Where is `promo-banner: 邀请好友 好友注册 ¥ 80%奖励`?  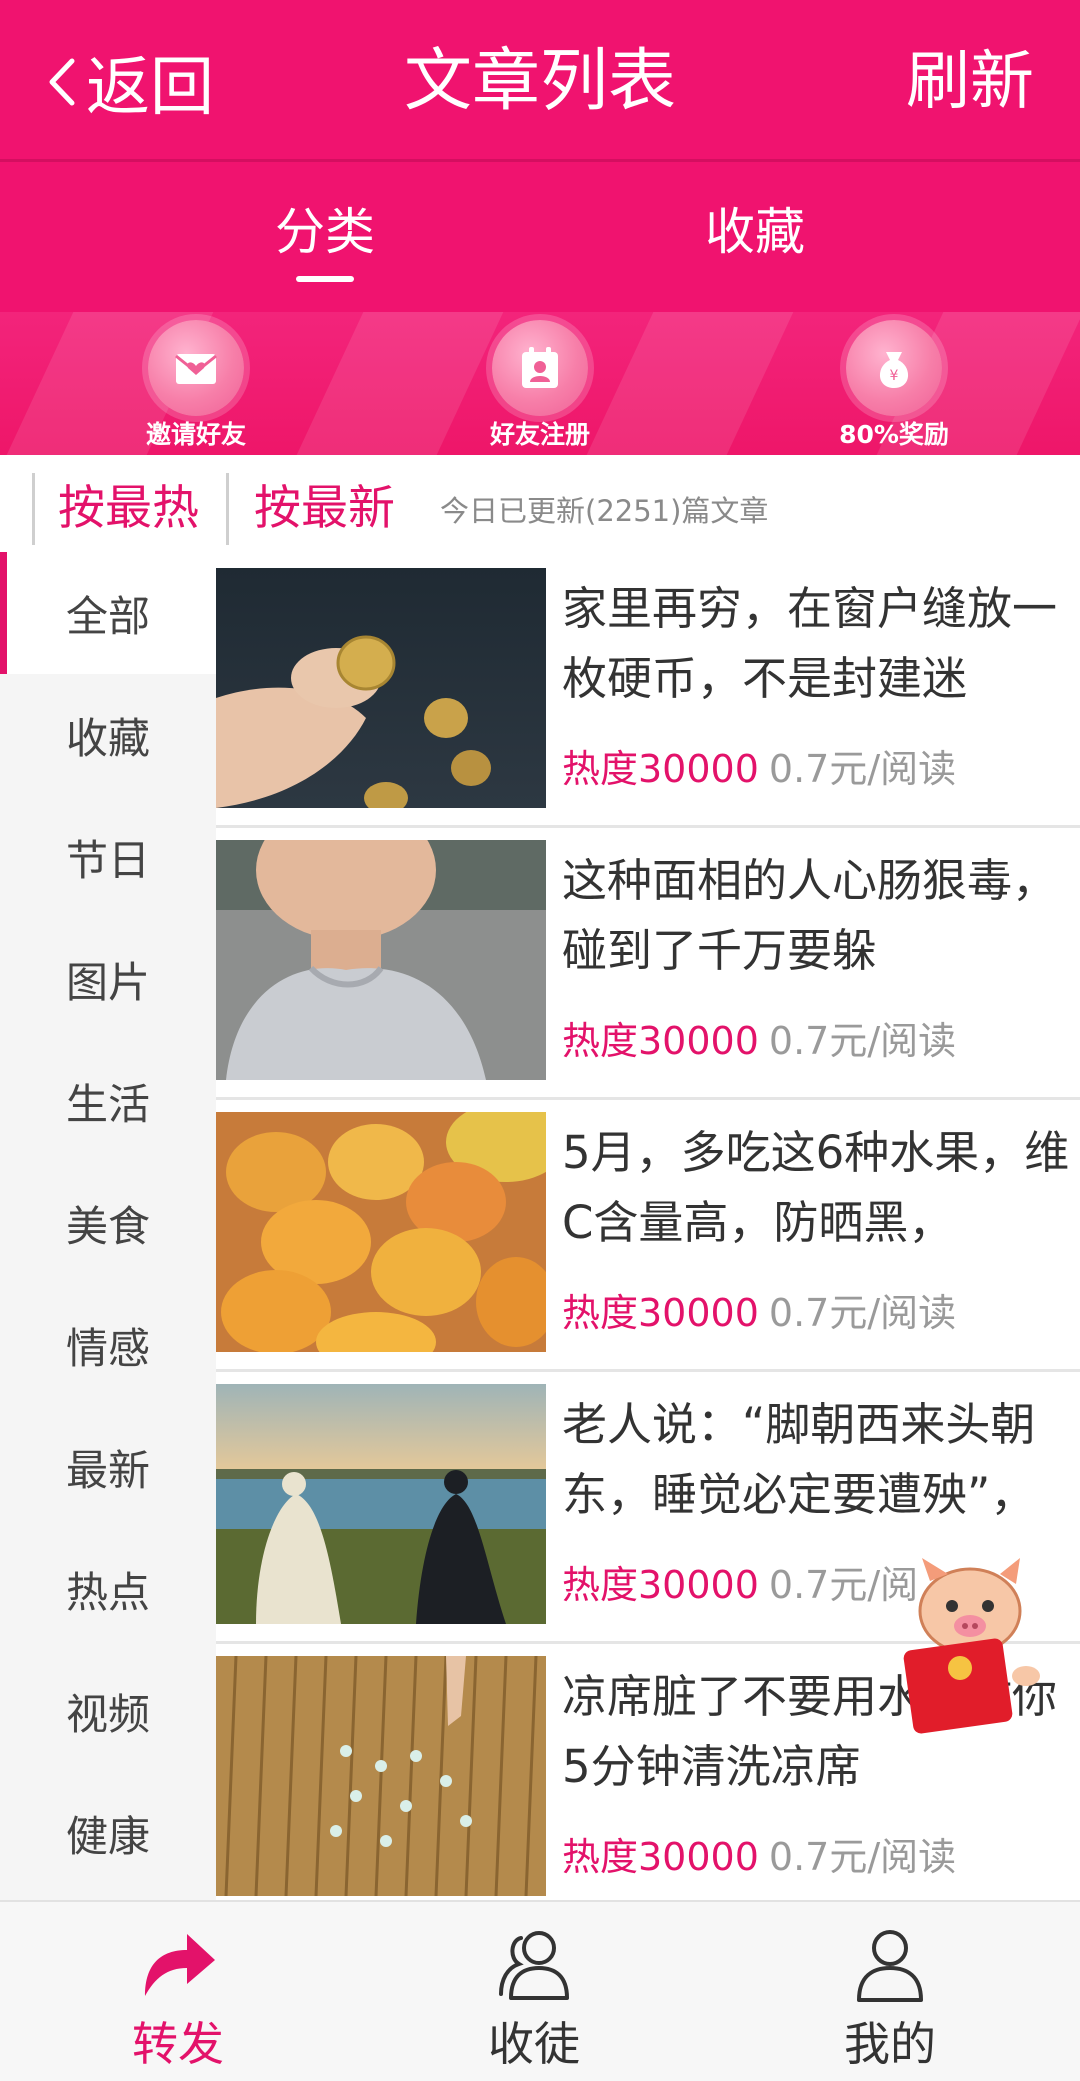
promo-banner: 邀请好友 好友注册 ¥ 80%奖励 is located at coordinates (540, 383).